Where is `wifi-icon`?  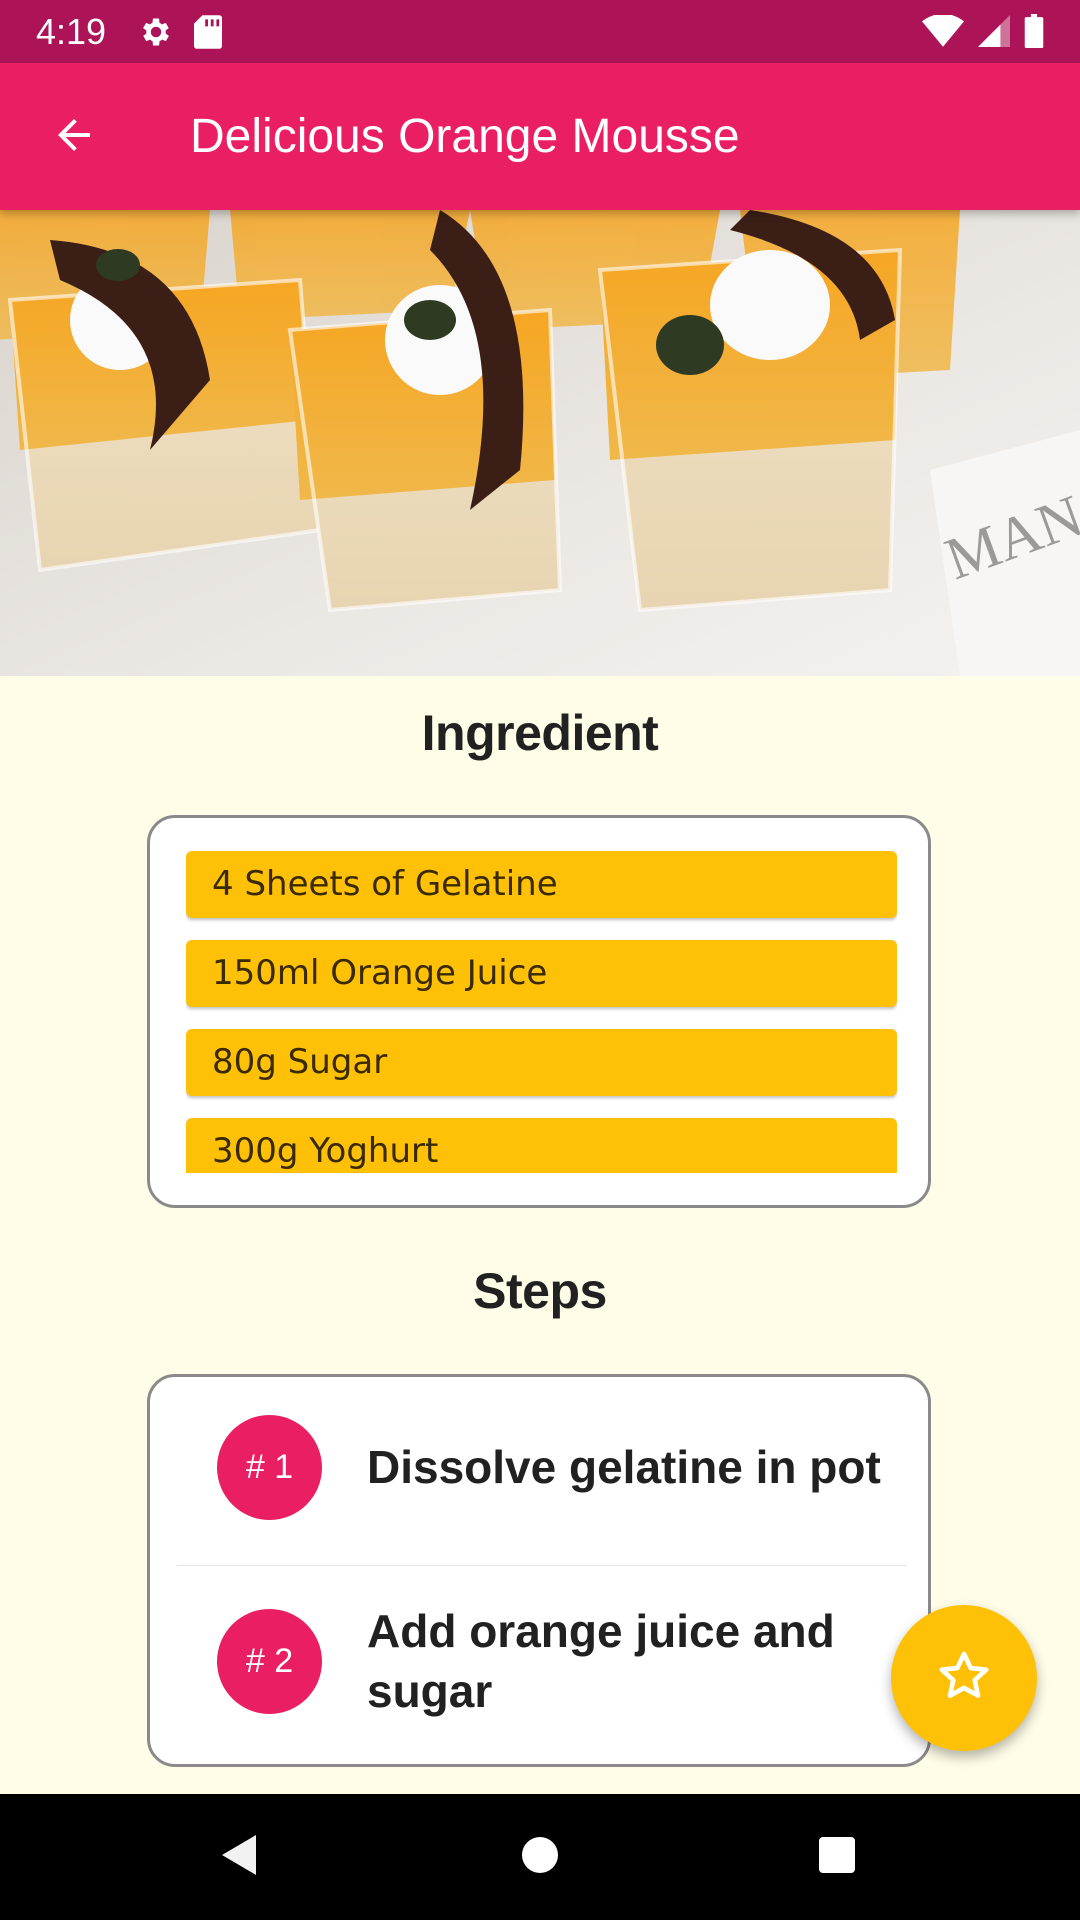
wifi-icon is located at coordinates (943, 32).